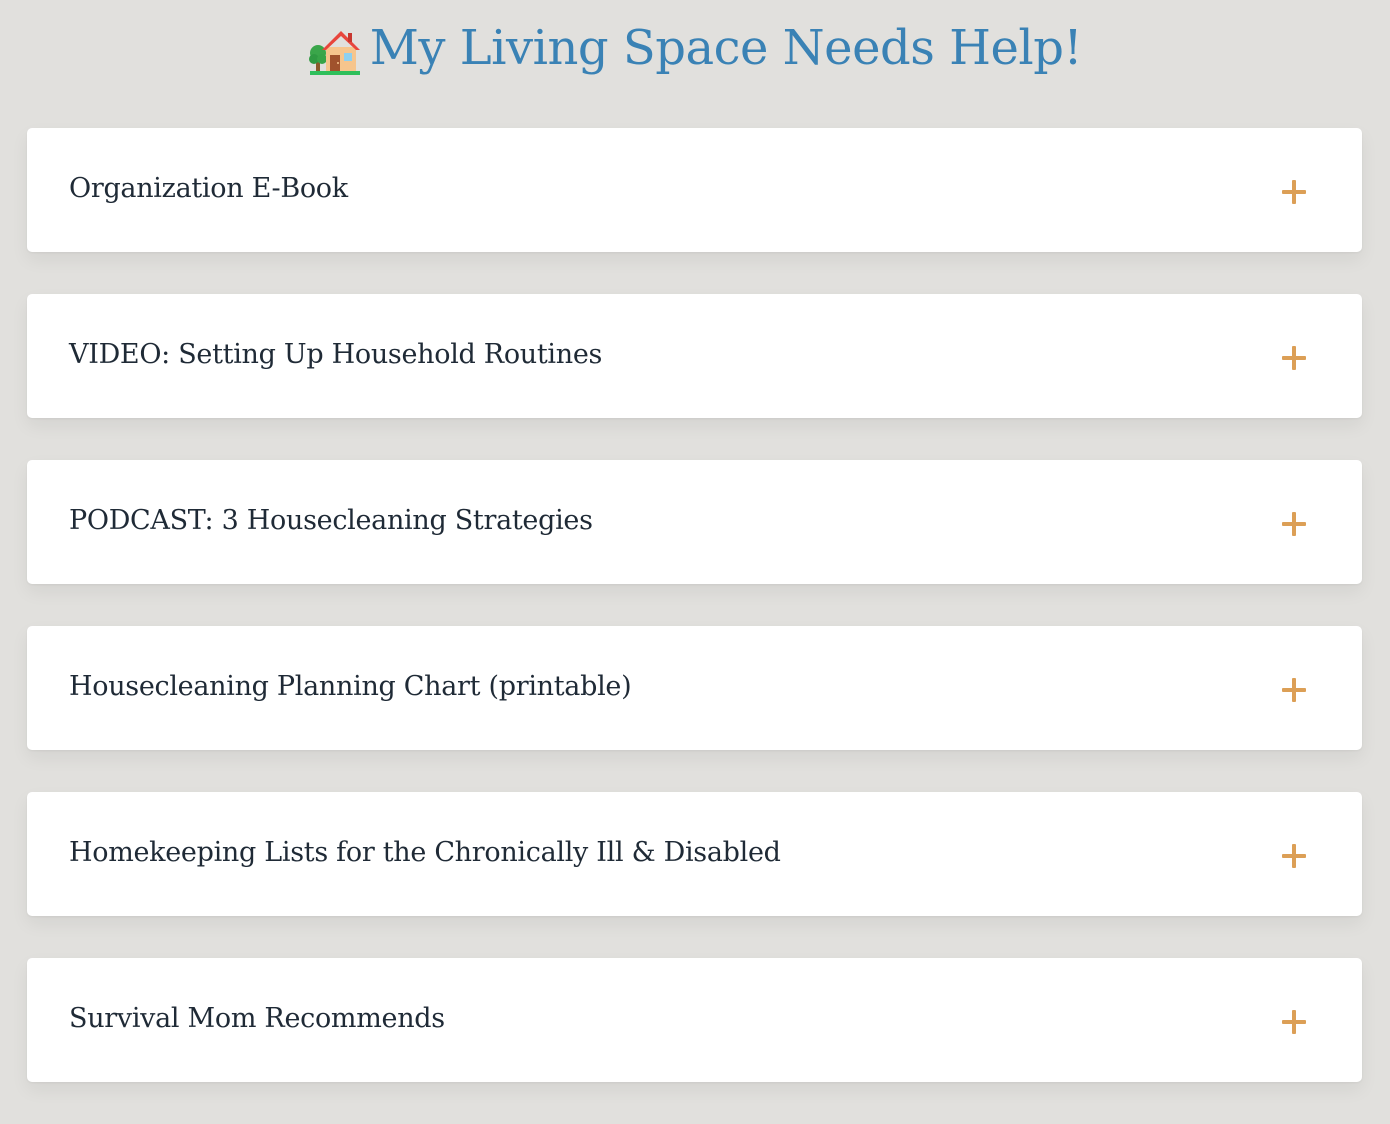  Describe the element at coordinates (336, 51) in the screenshot. I see `house-with-garden-icon` at that location.